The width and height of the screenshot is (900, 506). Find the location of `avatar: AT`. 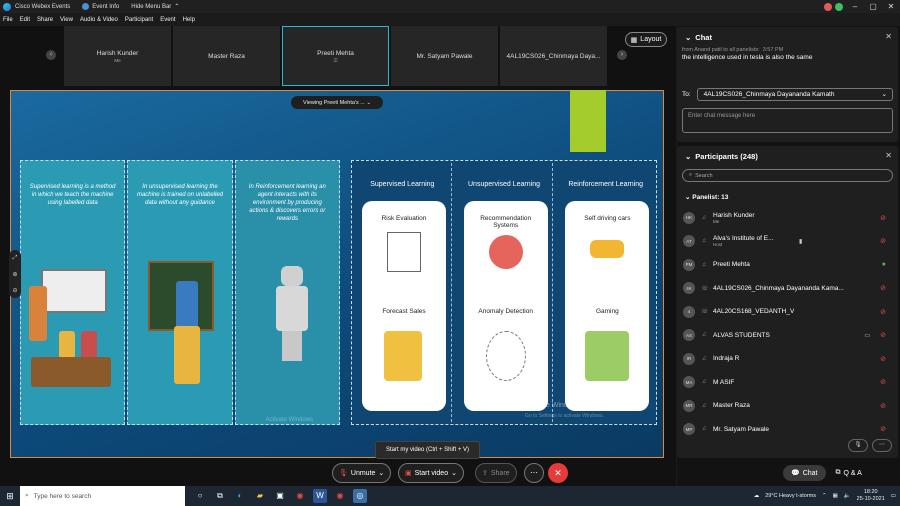

avatar: AT is located at coordinates (689, 241).